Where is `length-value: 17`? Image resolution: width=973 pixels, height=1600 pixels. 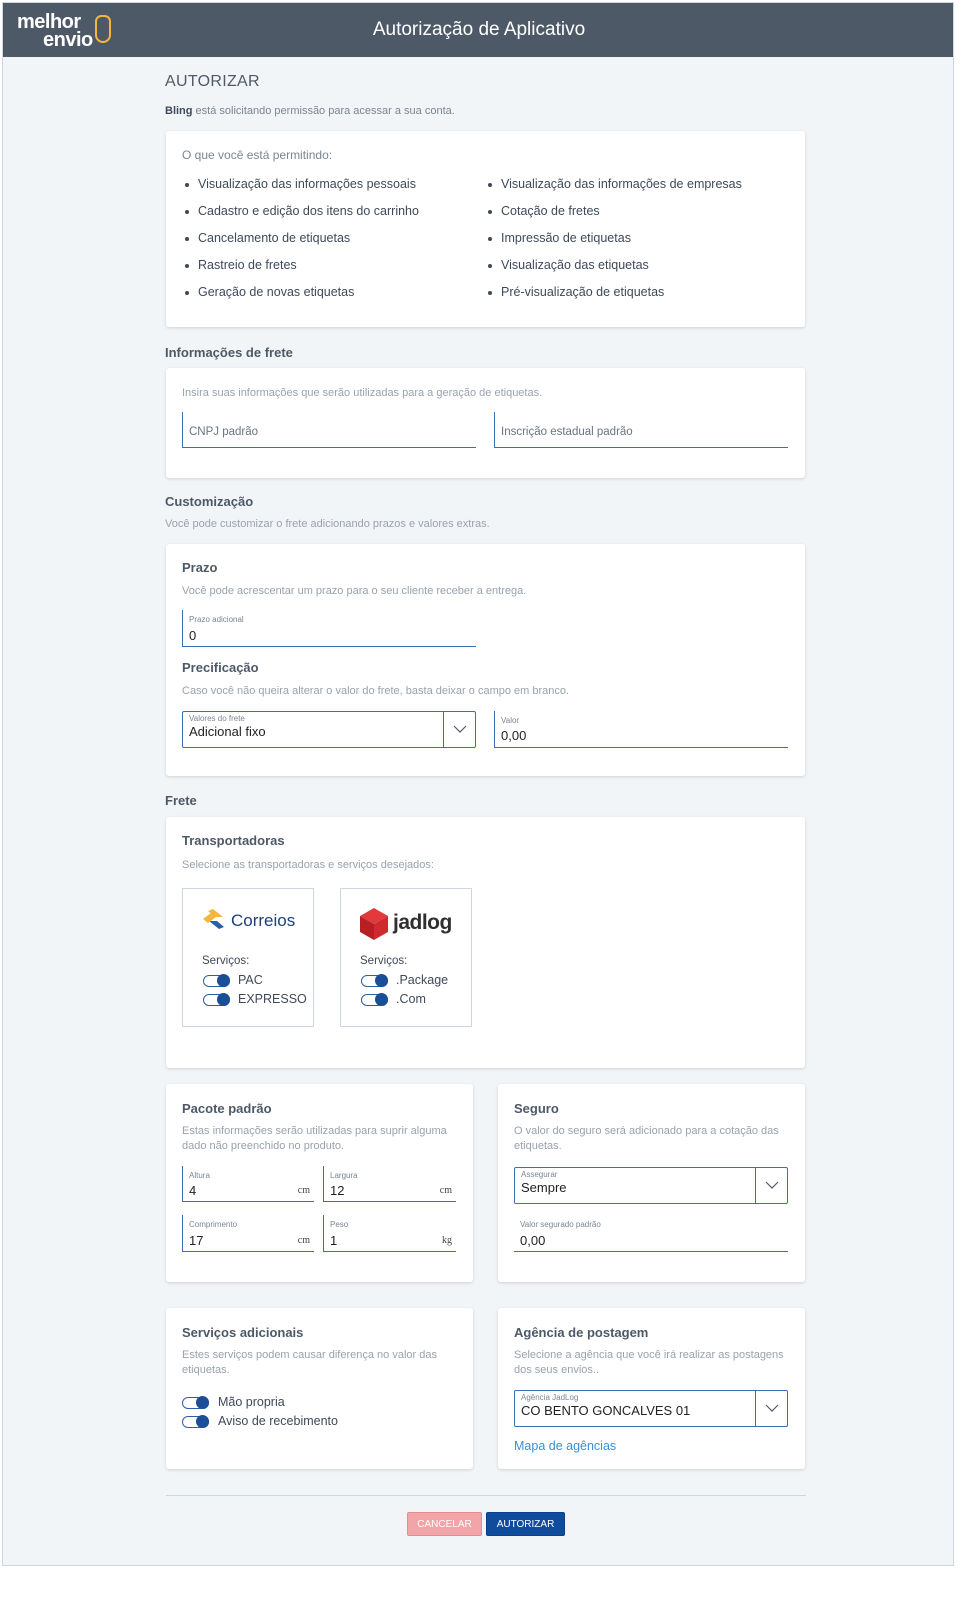
length-value: 17 is located at coordinates (196, 1240).